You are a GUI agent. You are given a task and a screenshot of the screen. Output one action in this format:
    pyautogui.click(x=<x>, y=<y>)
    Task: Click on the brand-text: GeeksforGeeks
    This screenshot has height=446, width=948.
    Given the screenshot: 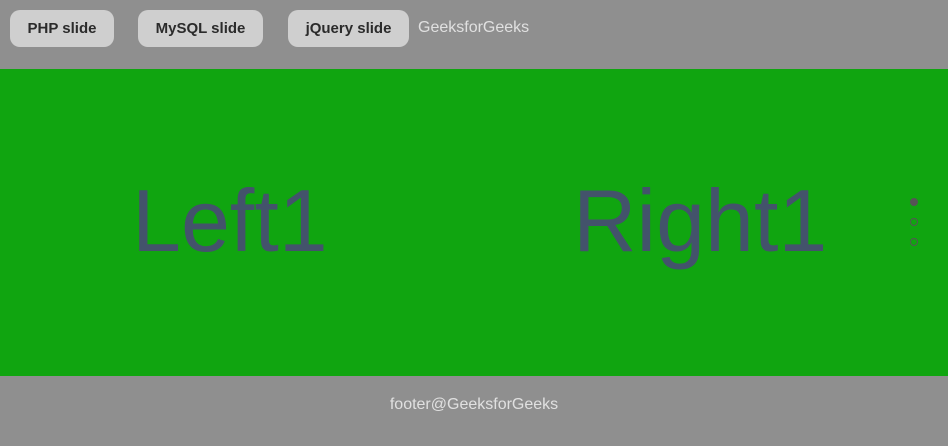 What is the action you would take?
    pyautogui.click(x=474, y=27)
    